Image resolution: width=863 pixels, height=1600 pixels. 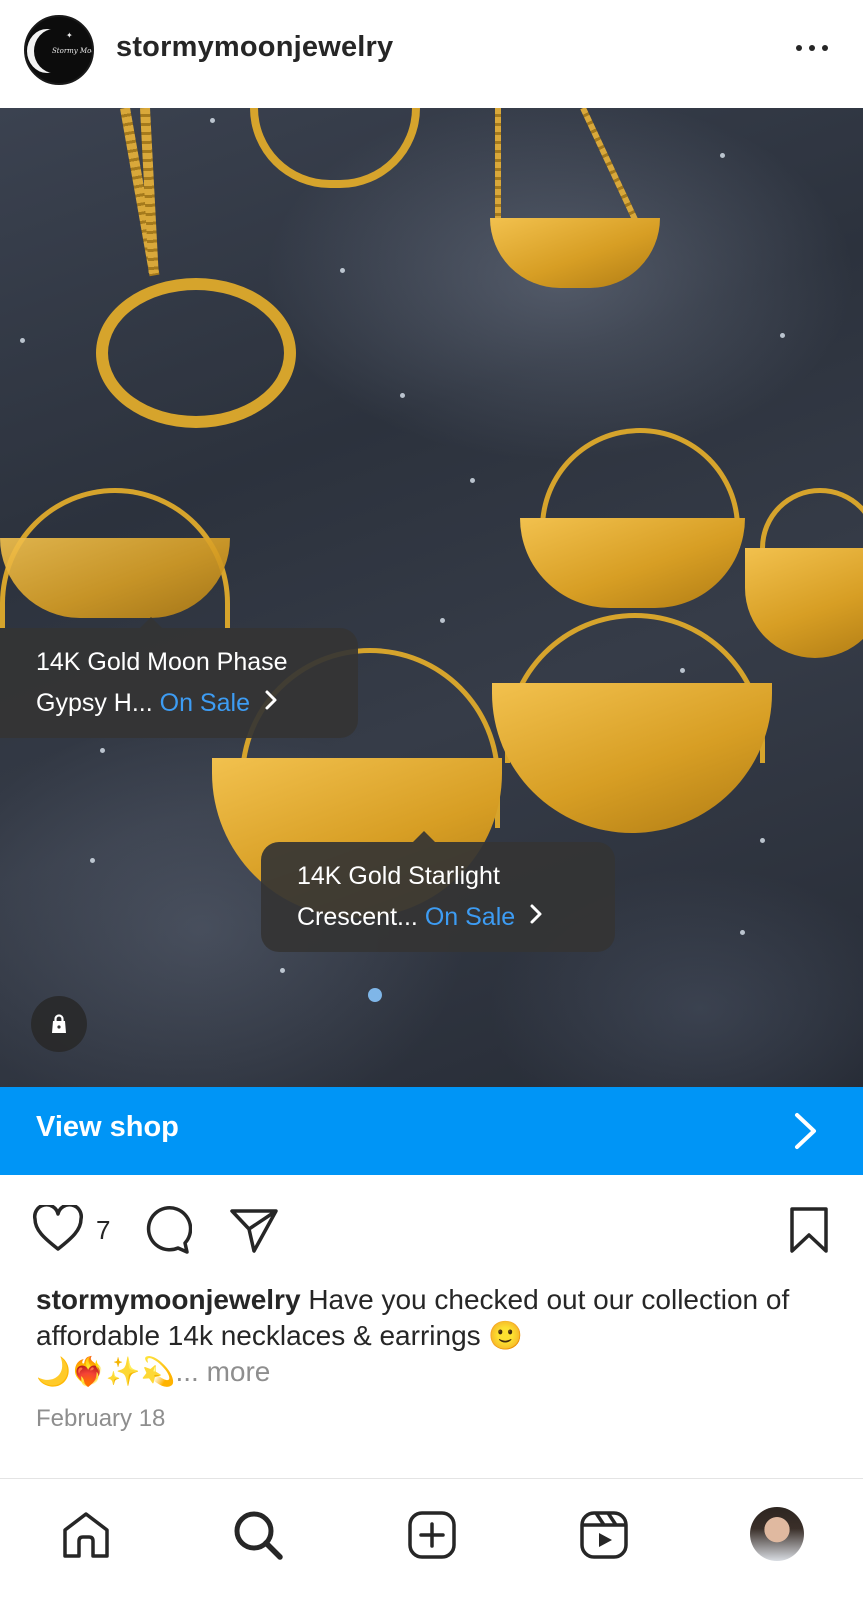 I want to click on caption-emoji: 🙂, so click(x=506, y=1335).